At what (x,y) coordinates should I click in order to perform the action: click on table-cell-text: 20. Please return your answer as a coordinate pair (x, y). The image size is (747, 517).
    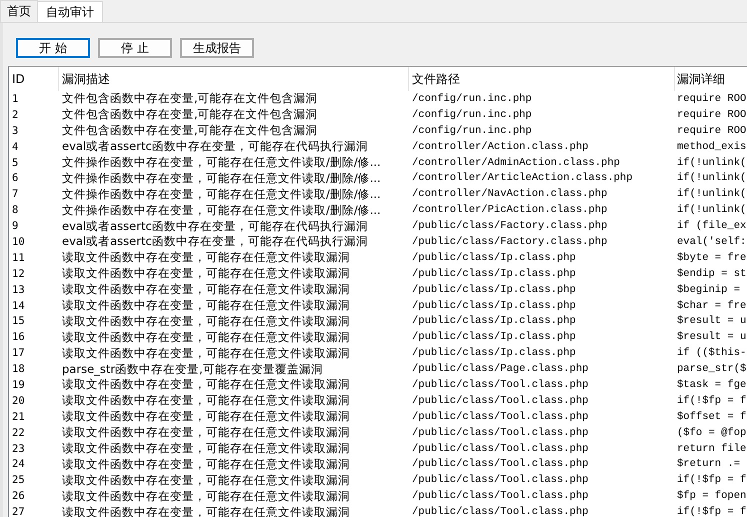
    Looking at the image, I should click on (18, 400).